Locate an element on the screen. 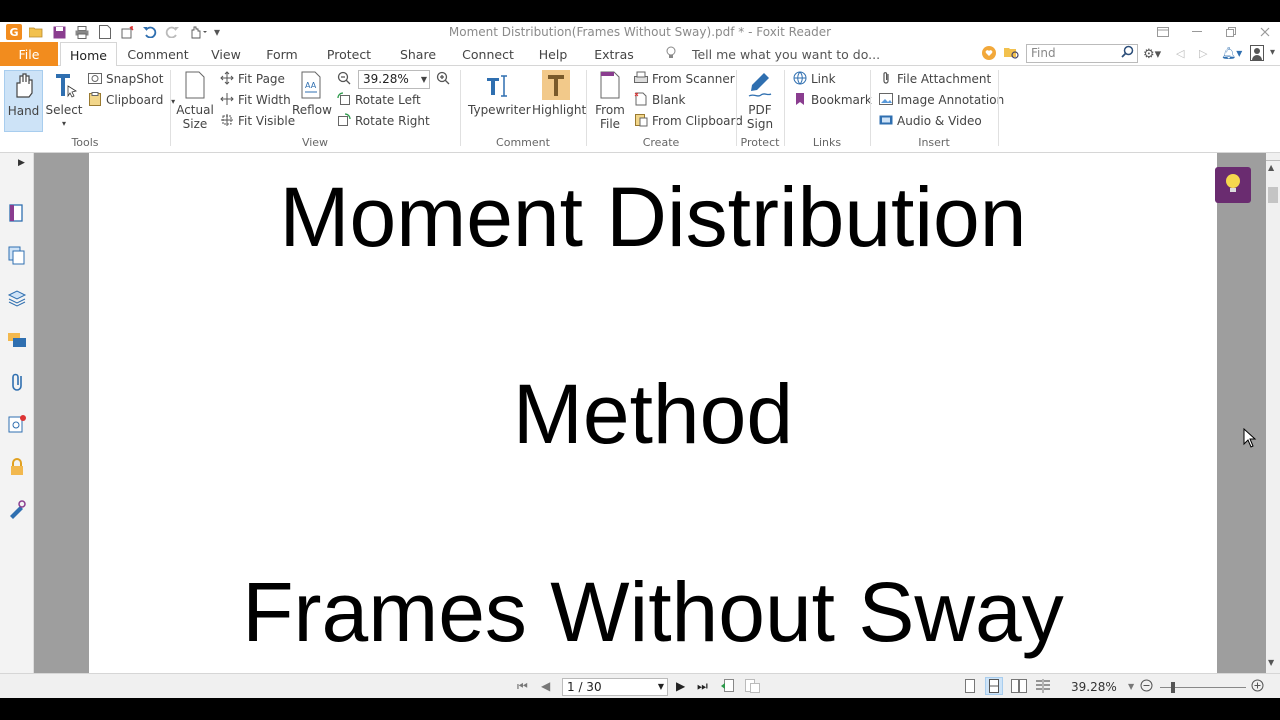 This screenshot has width=1280, height=720. single-page-view-icon is located at coordinates (971, 687).